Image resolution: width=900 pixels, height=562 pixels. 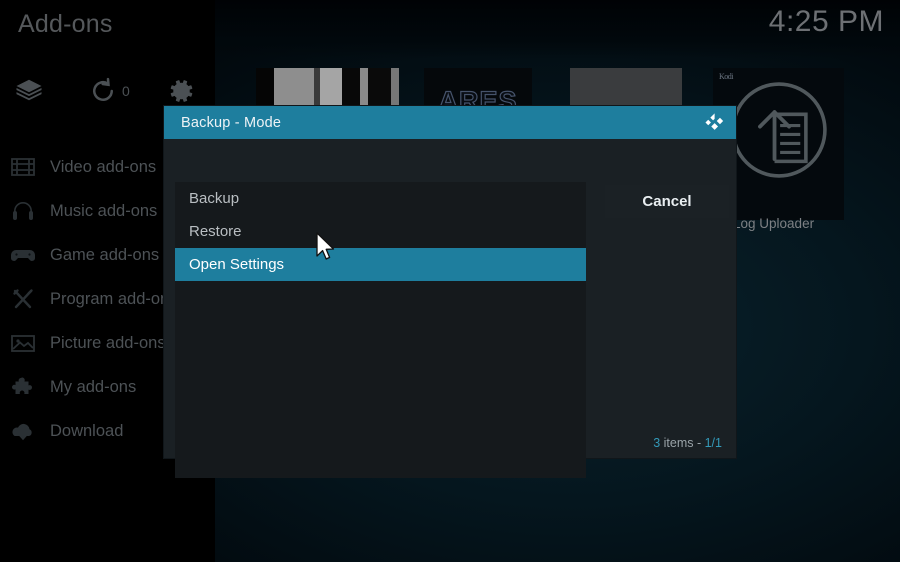 I want to click on sidebar-item-label: Download, so click(x=87, y=430).